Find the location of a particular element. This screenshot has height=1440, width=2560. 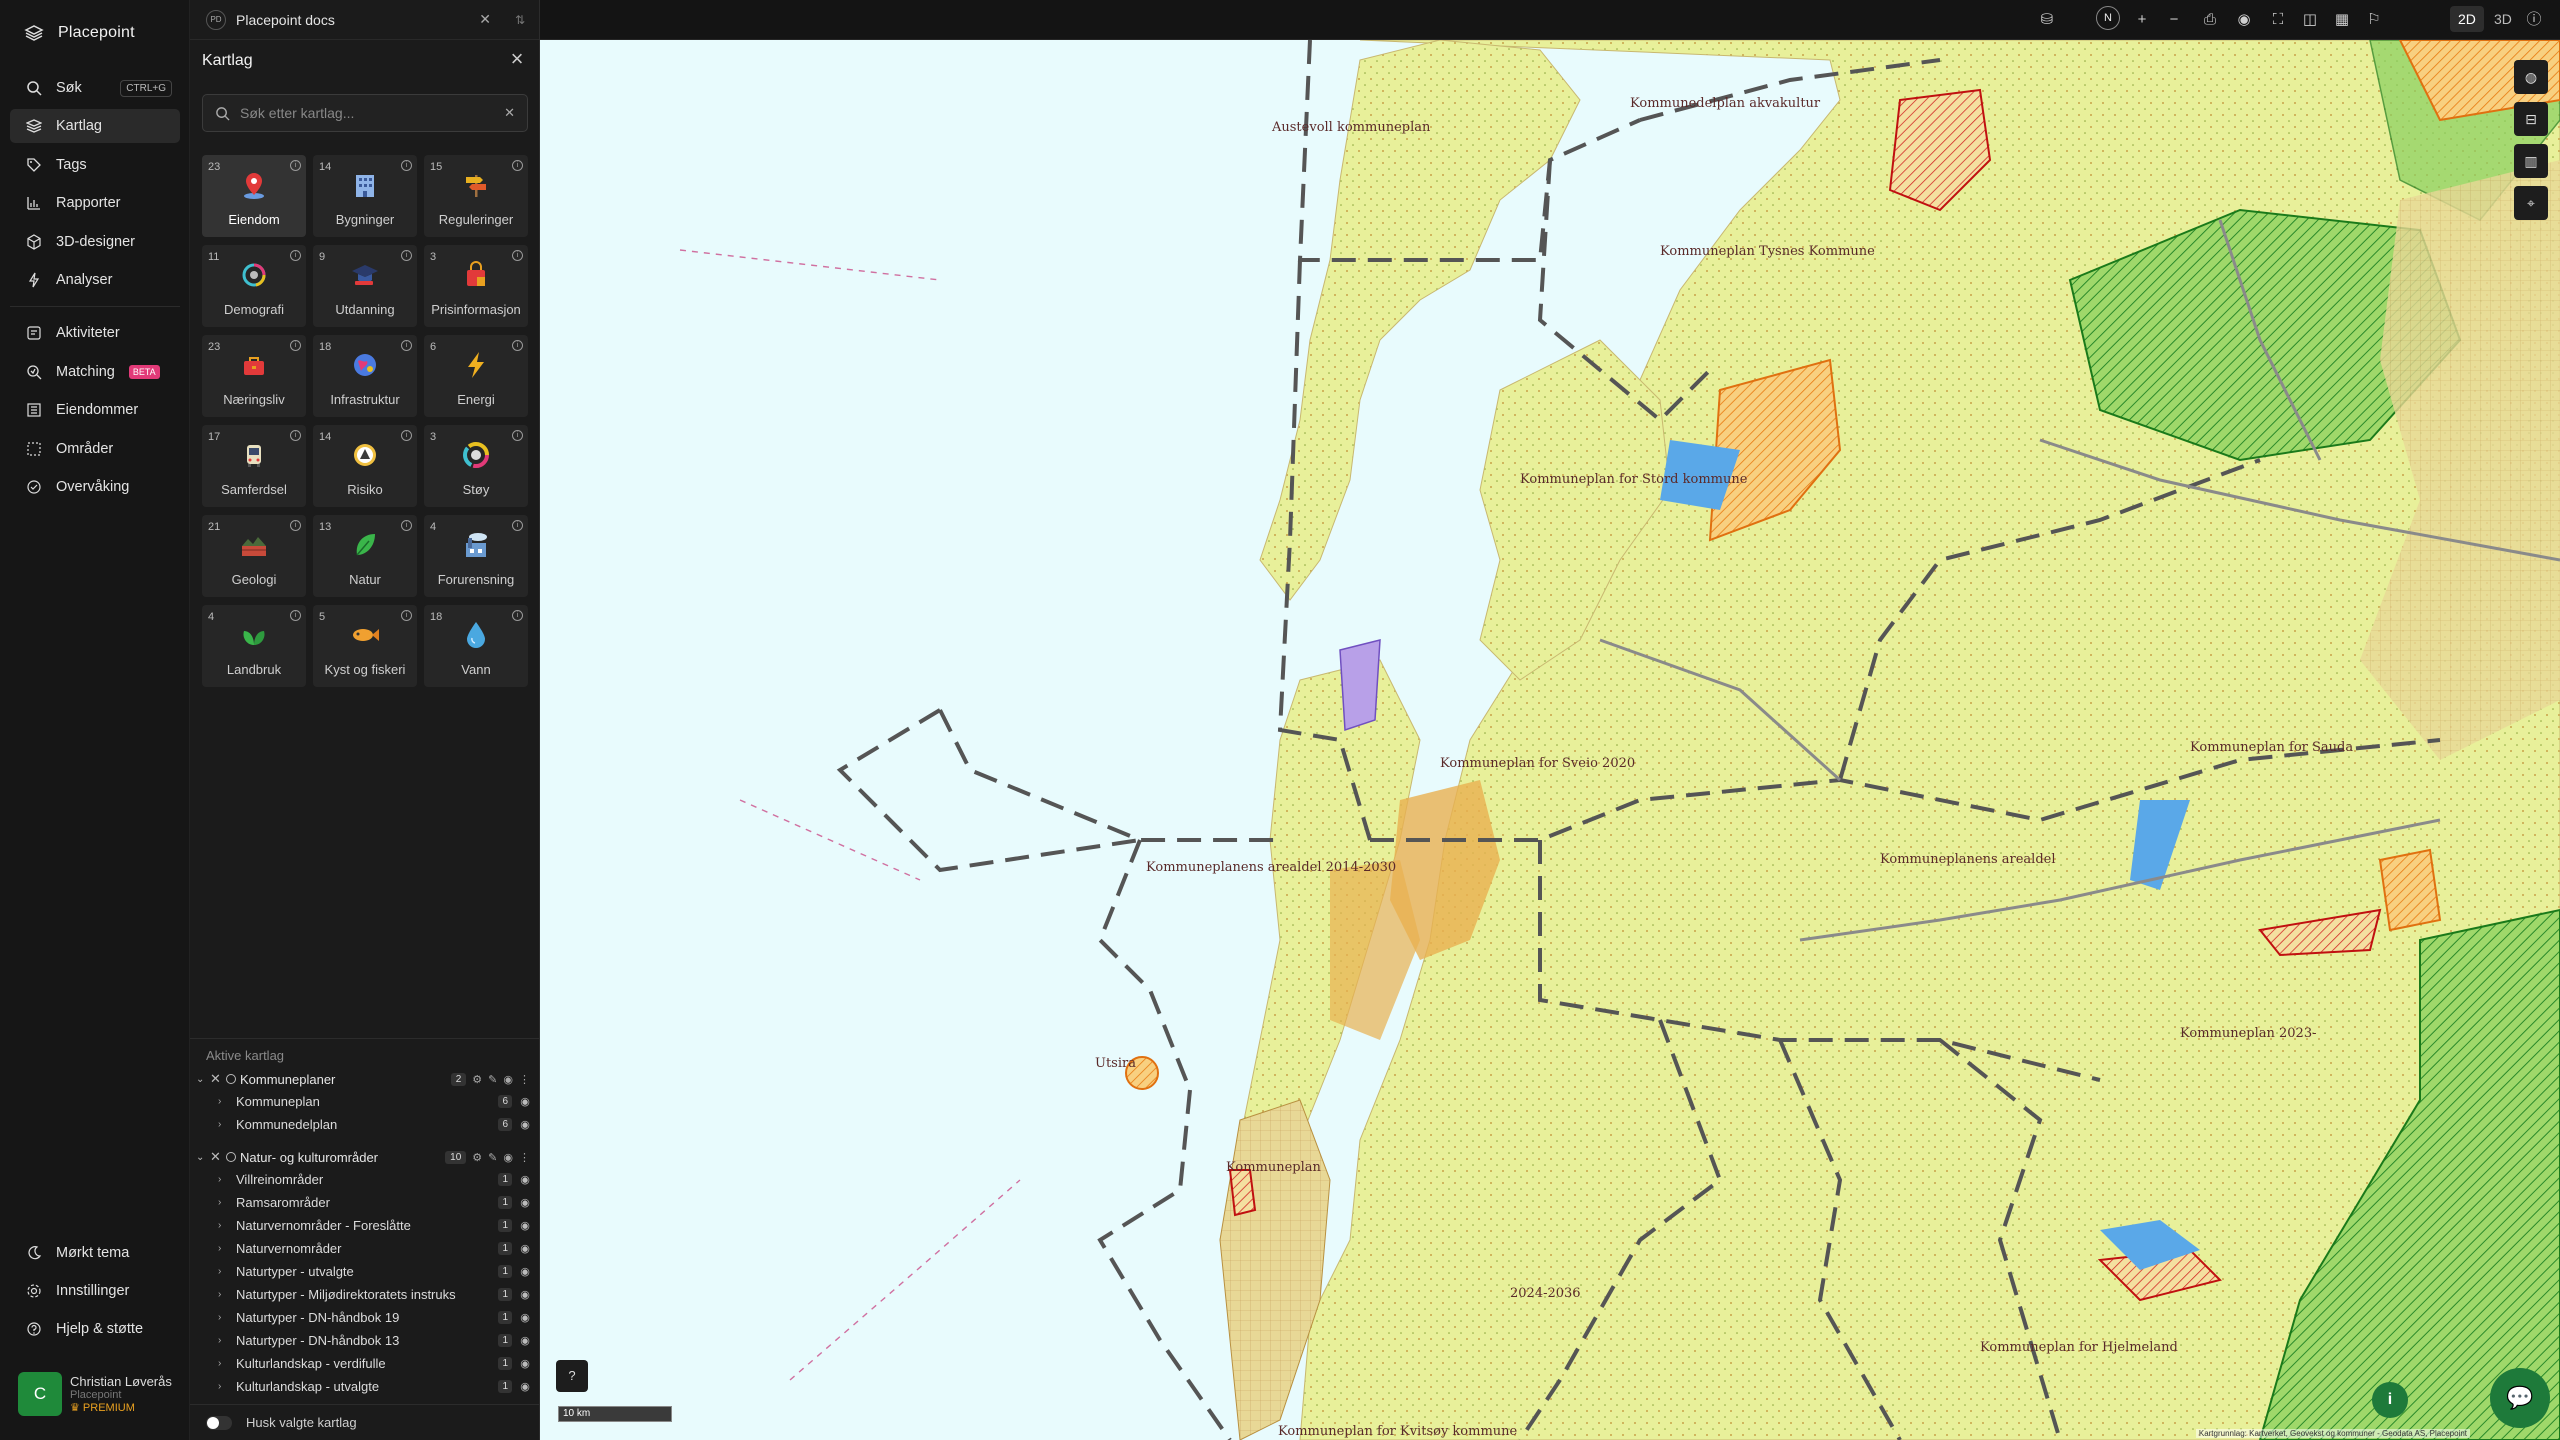

category-demografi: 11 i Demografi is located at coordinates (254, 286).